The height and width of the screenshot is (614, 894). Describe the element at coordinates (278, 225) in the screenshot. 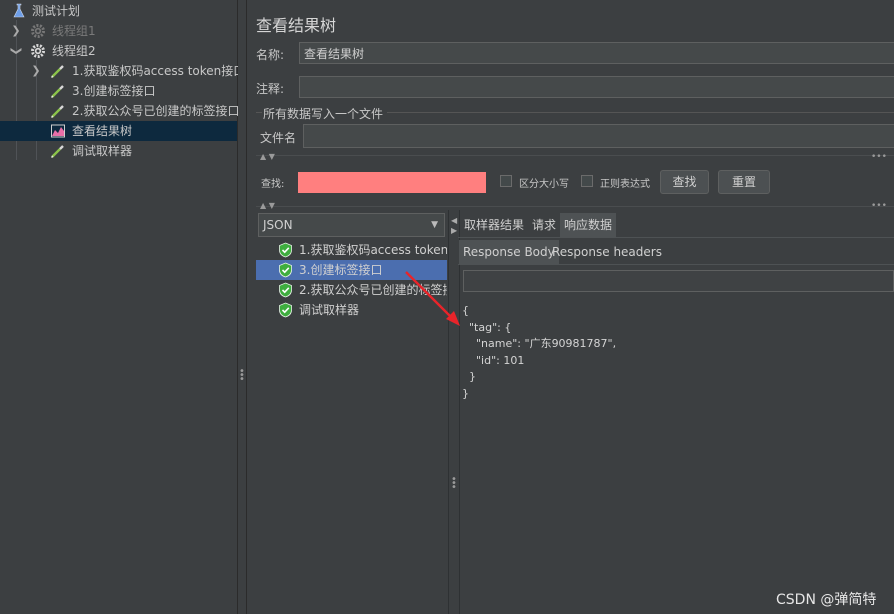

I see `renderer-selected-value: JSON` at that location.